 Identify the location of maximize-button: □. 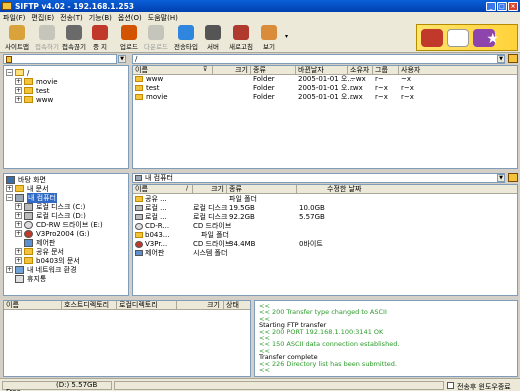
(502, 6).